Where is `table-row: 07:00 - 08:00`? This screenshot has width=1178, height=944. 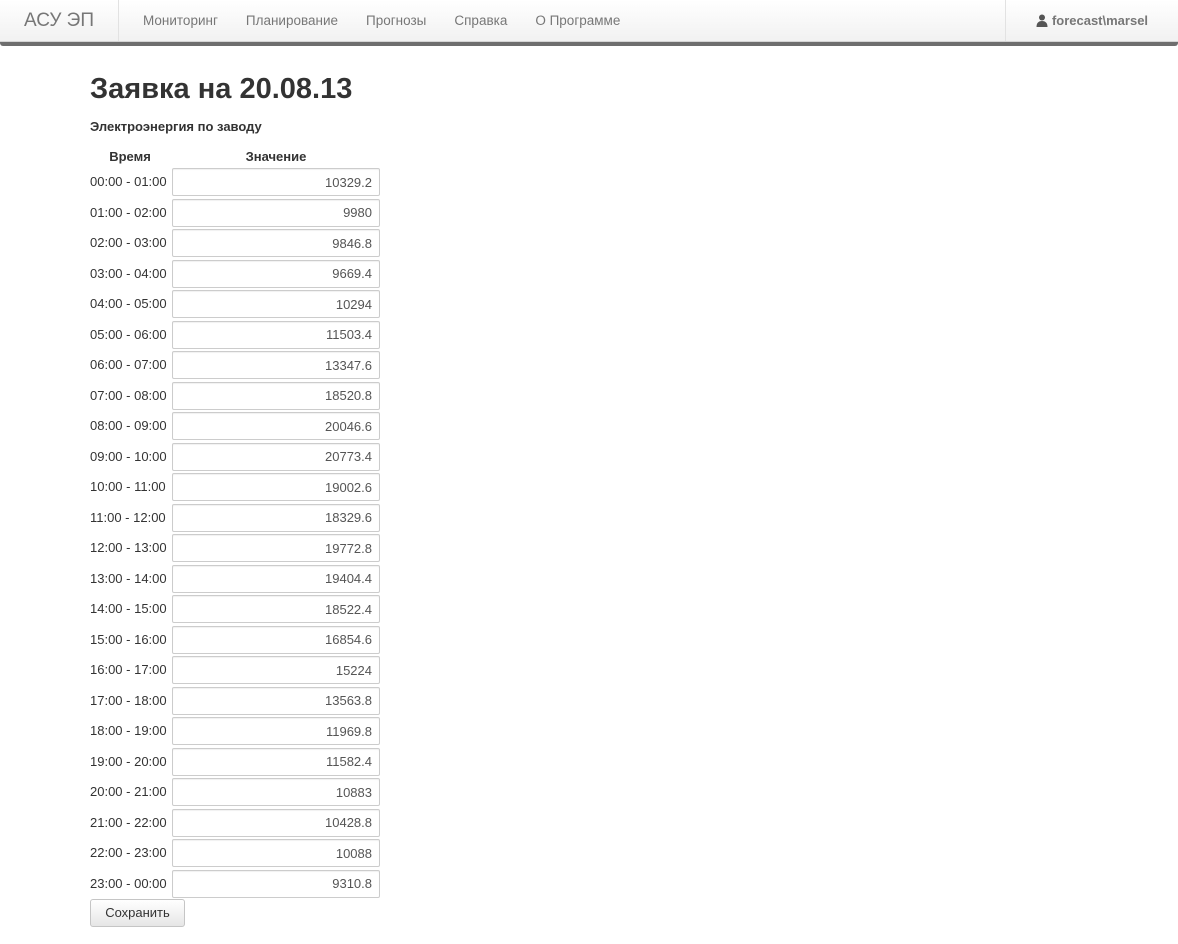
table-row: 07:00 - 08:00 is located at coordinates (240, 396).